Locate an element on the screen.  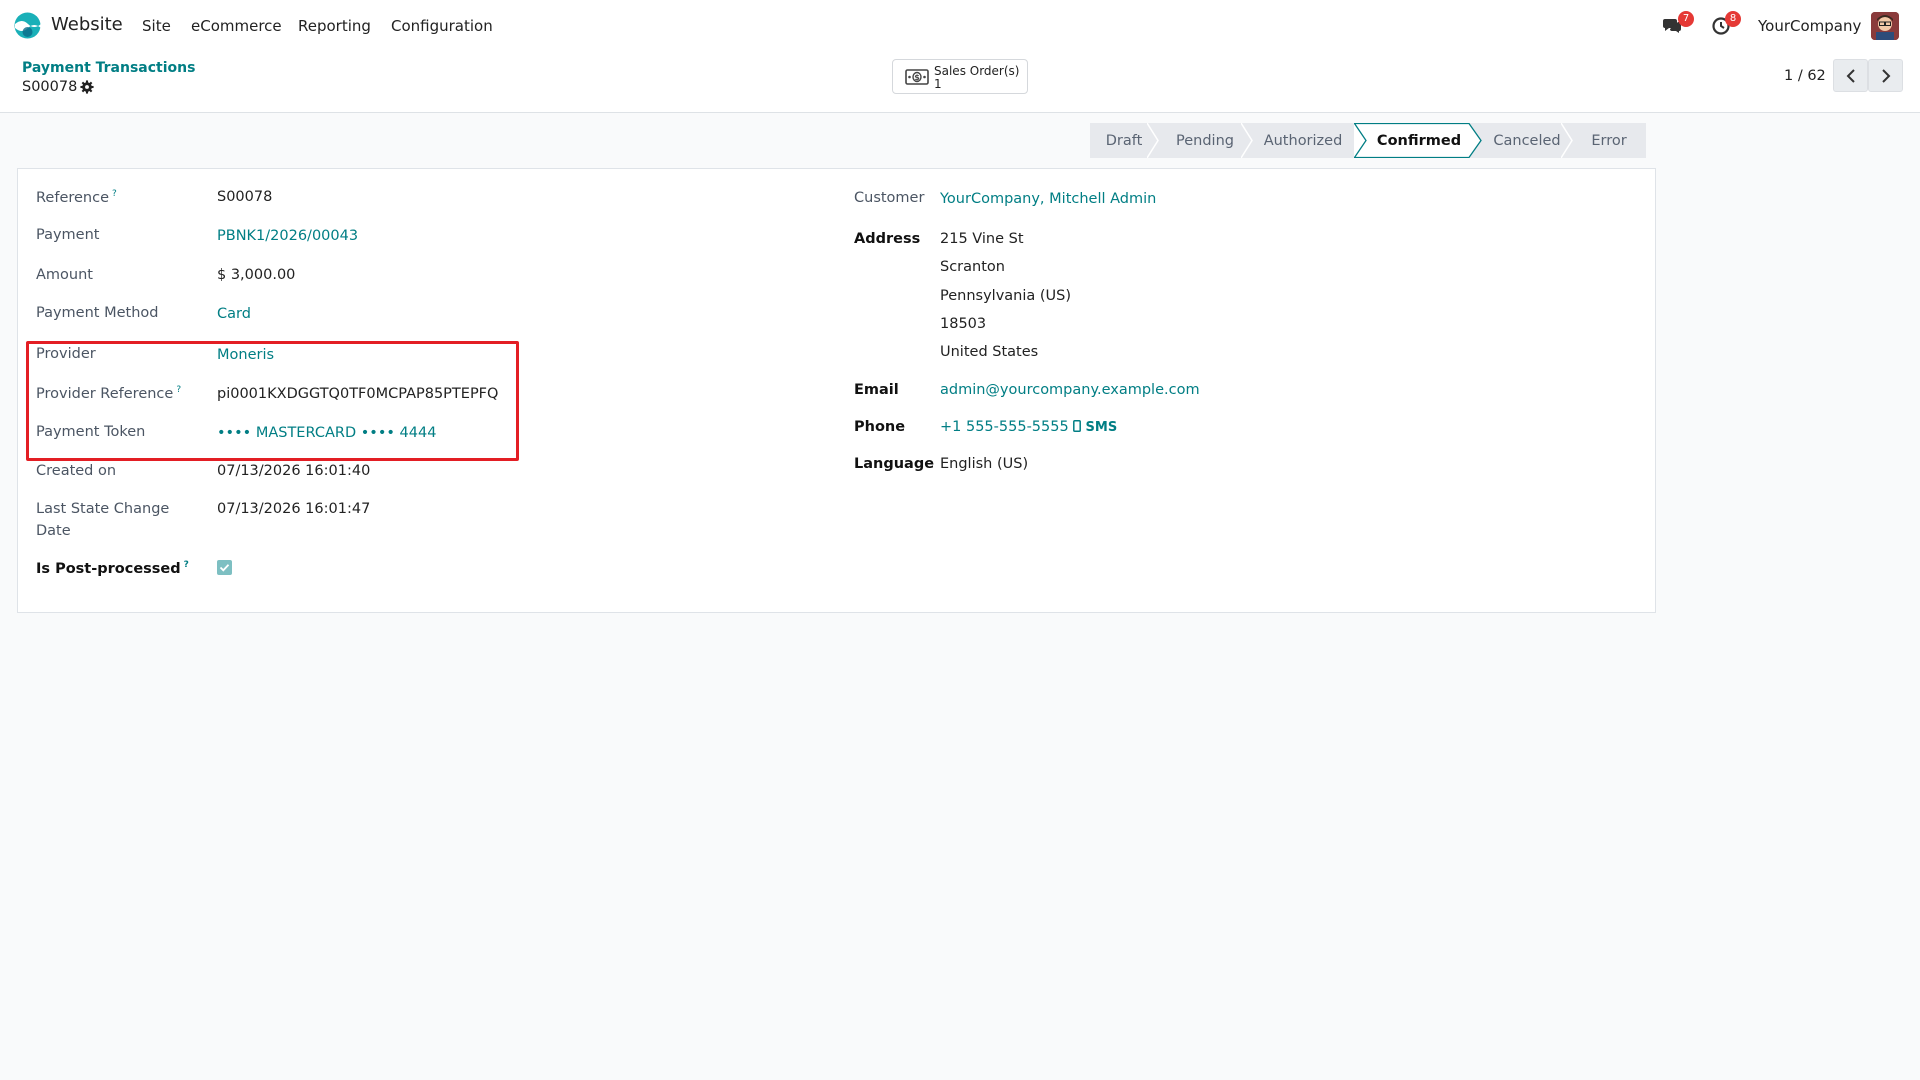
last-state-change-label: Last State Change is located at coordinates (103, 509).